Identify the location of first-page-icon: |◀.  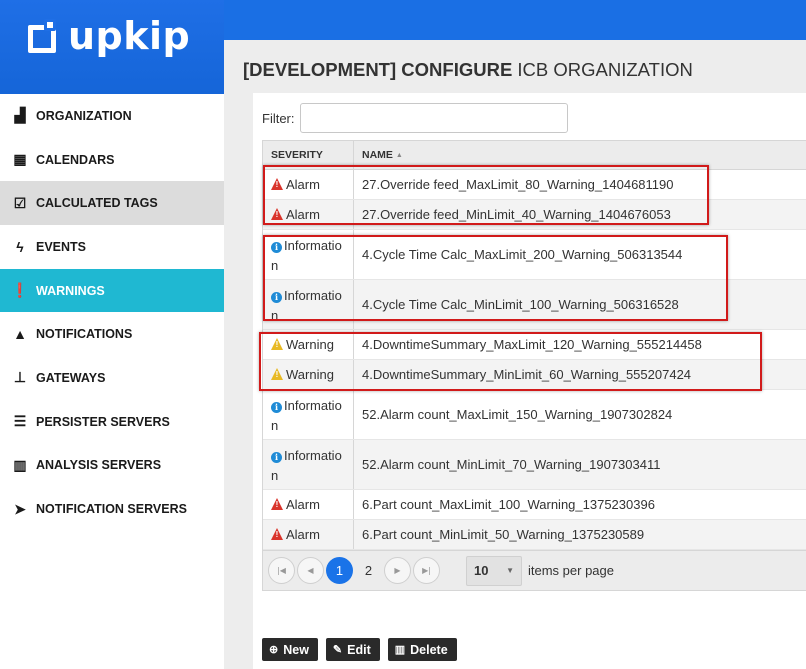
(281, 570).